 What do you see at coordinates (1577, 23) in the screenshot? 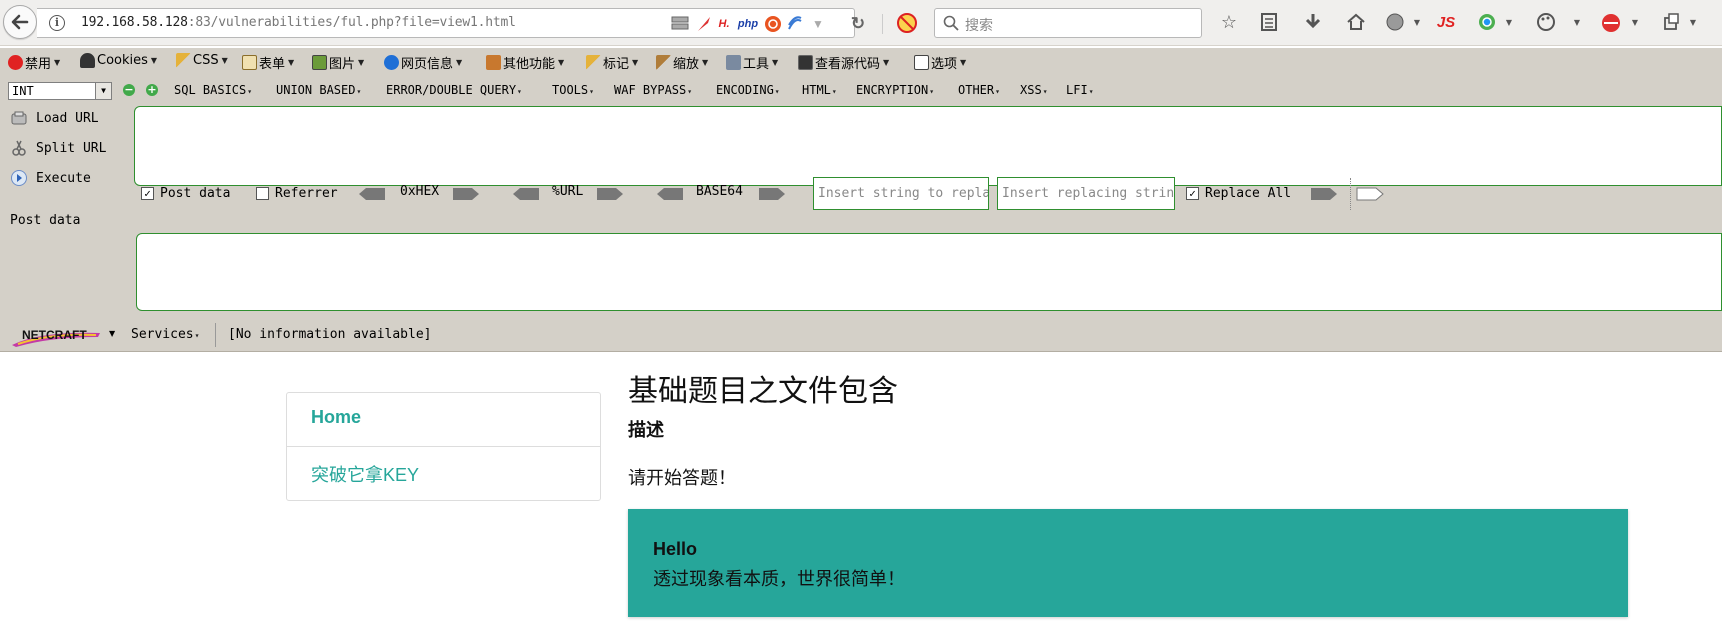
I see `palette-dropdown-icon: ▼` at bounding box center [1577, 23].